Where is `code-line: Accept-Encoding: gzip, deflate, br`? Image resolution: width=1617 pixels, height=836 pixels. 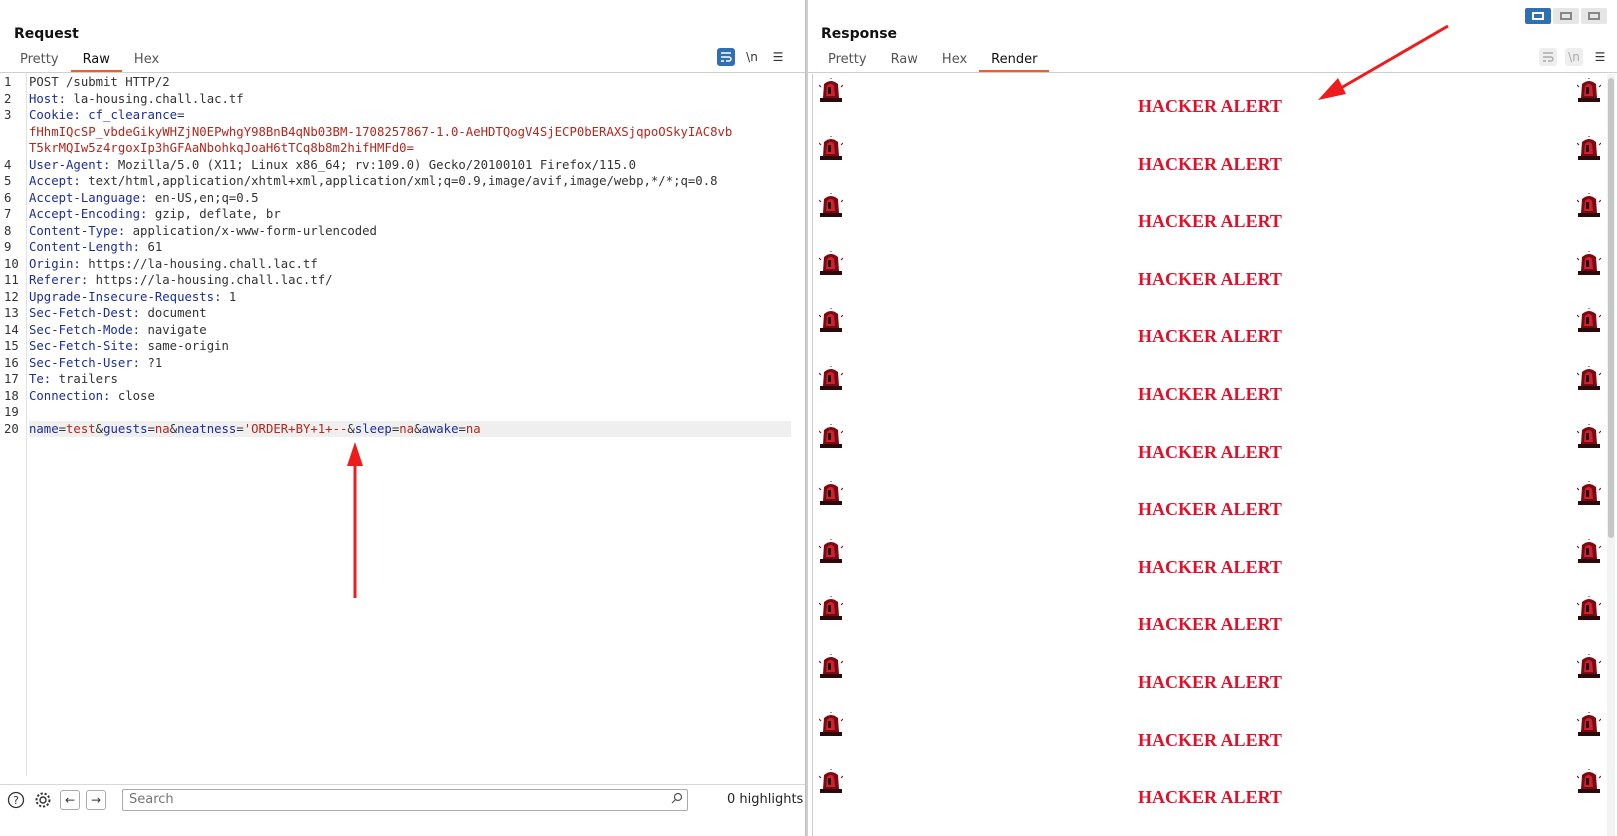
code-line: Accept-Encoding: gzip, deflate, br is located at coordinates (155, 214).